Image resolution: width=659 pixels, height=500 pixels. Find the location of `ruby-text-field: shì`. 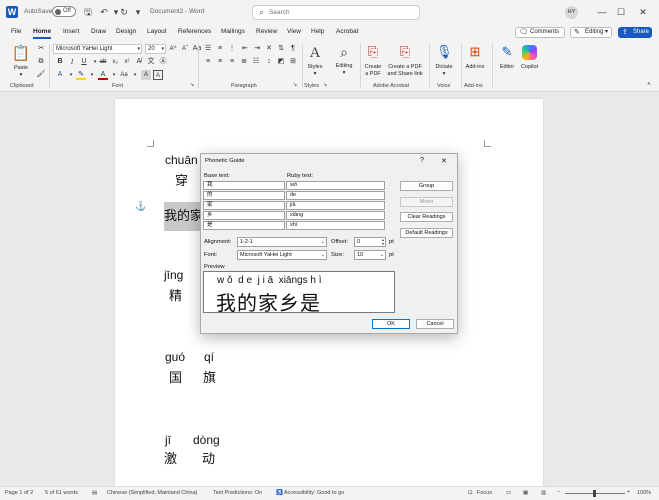

ruby-text-field: shì is located at coordinates (335, 225).